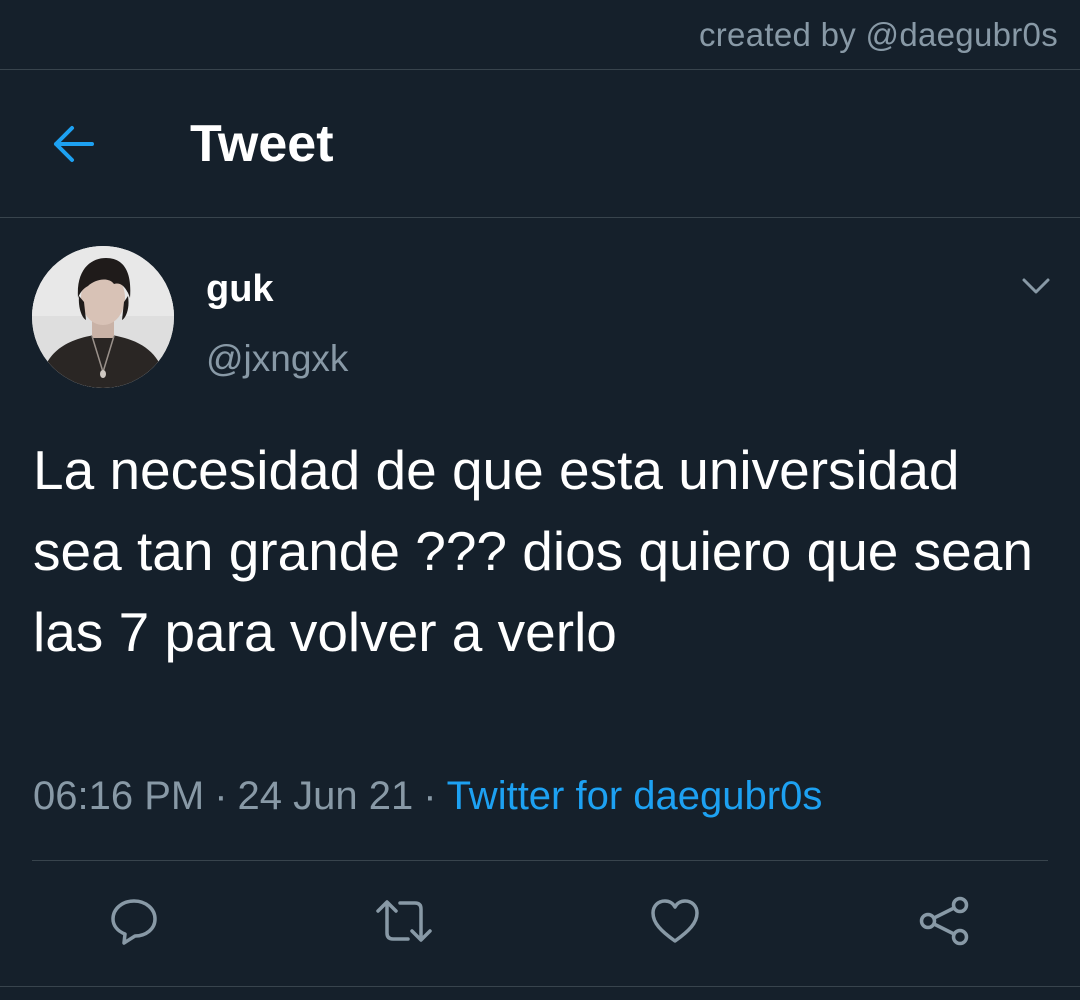  Describe the element at coordinates (878, 34) in the screenshot. I see `credit-text: created by @daegubr0s` at that location.